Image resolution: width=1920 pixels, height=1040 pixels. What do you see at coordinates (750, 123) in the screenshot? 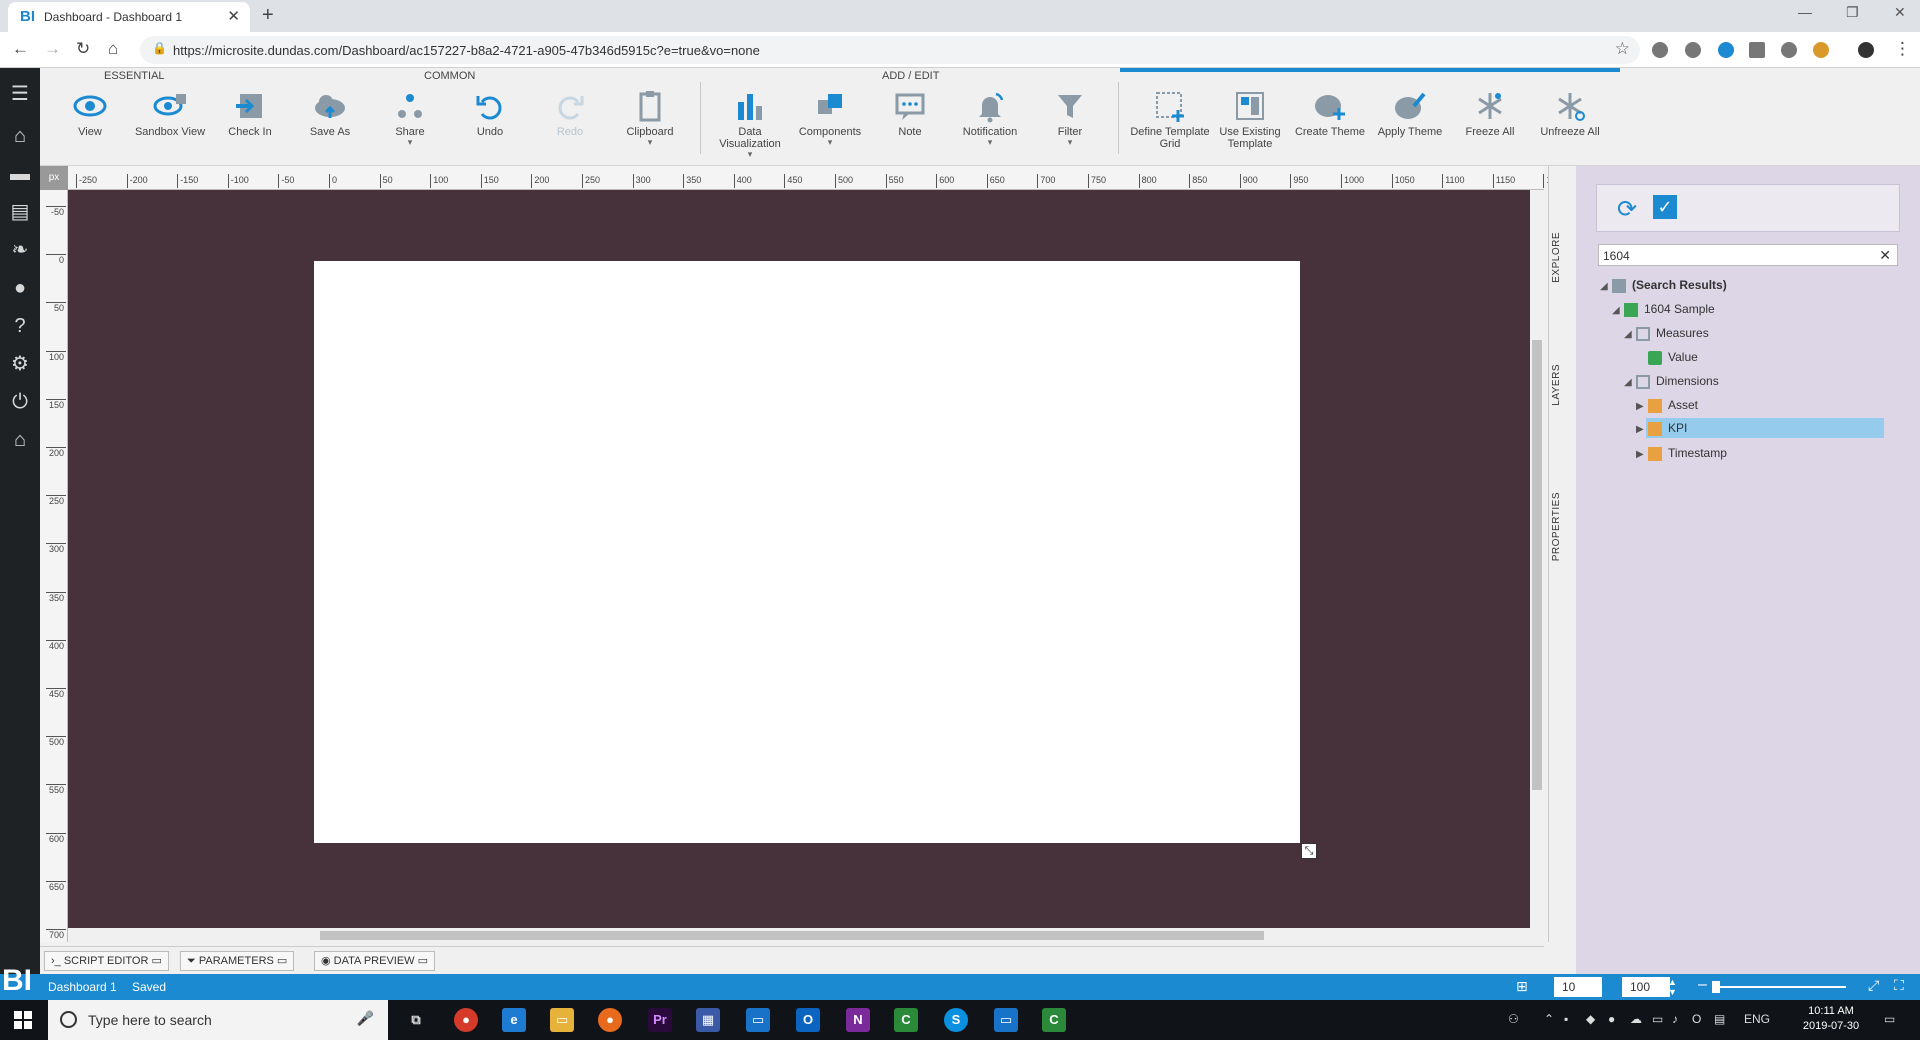
I see `data-visualization-button: Data Visualization ▾` at bounding box center [750, 123].